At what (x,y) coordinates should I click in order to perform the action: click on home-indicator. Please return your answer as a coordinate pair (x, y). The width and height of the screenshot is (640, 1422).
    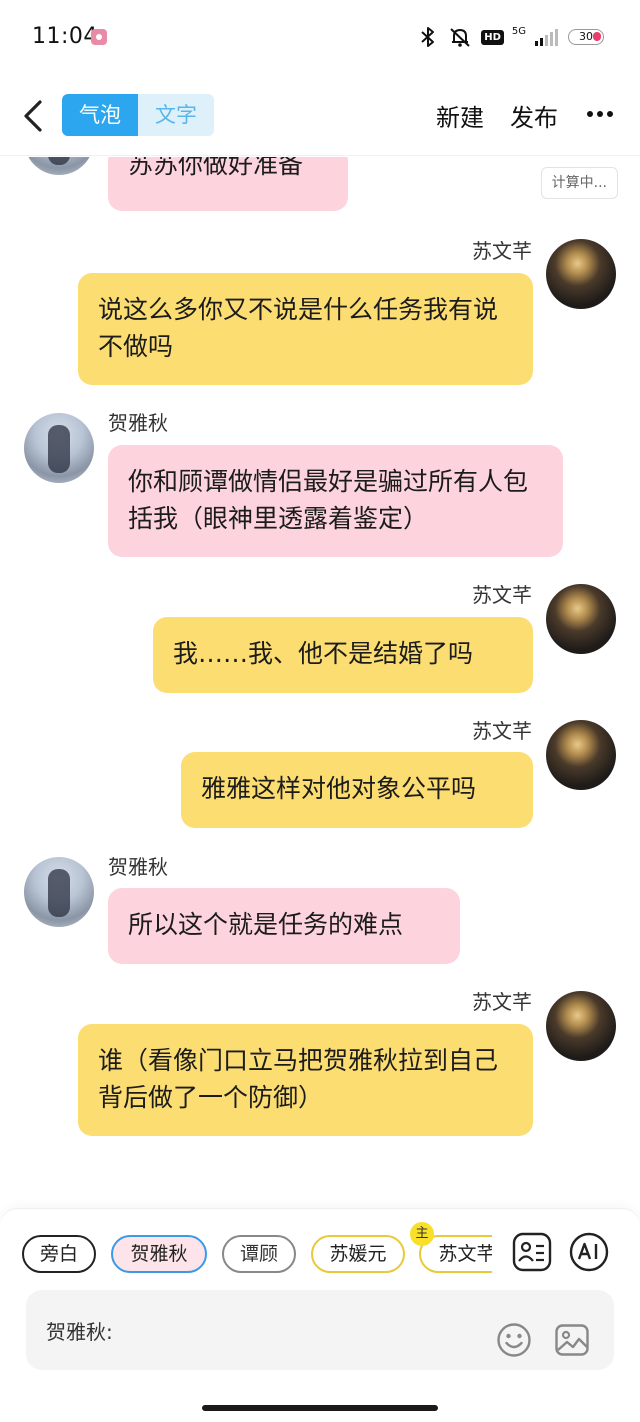
    Looking at the image, I should click on (320, 1408).